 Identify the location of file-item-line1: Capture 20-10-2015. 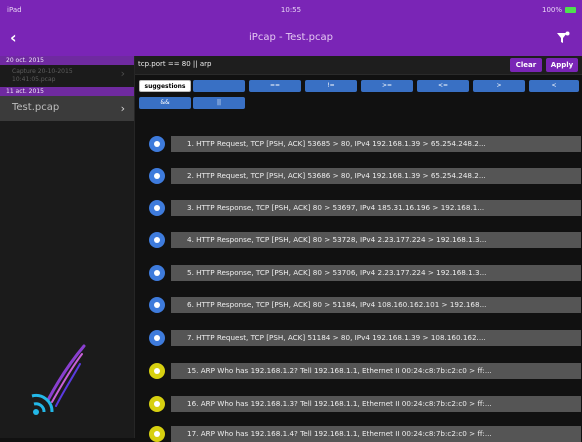
(42, 71).